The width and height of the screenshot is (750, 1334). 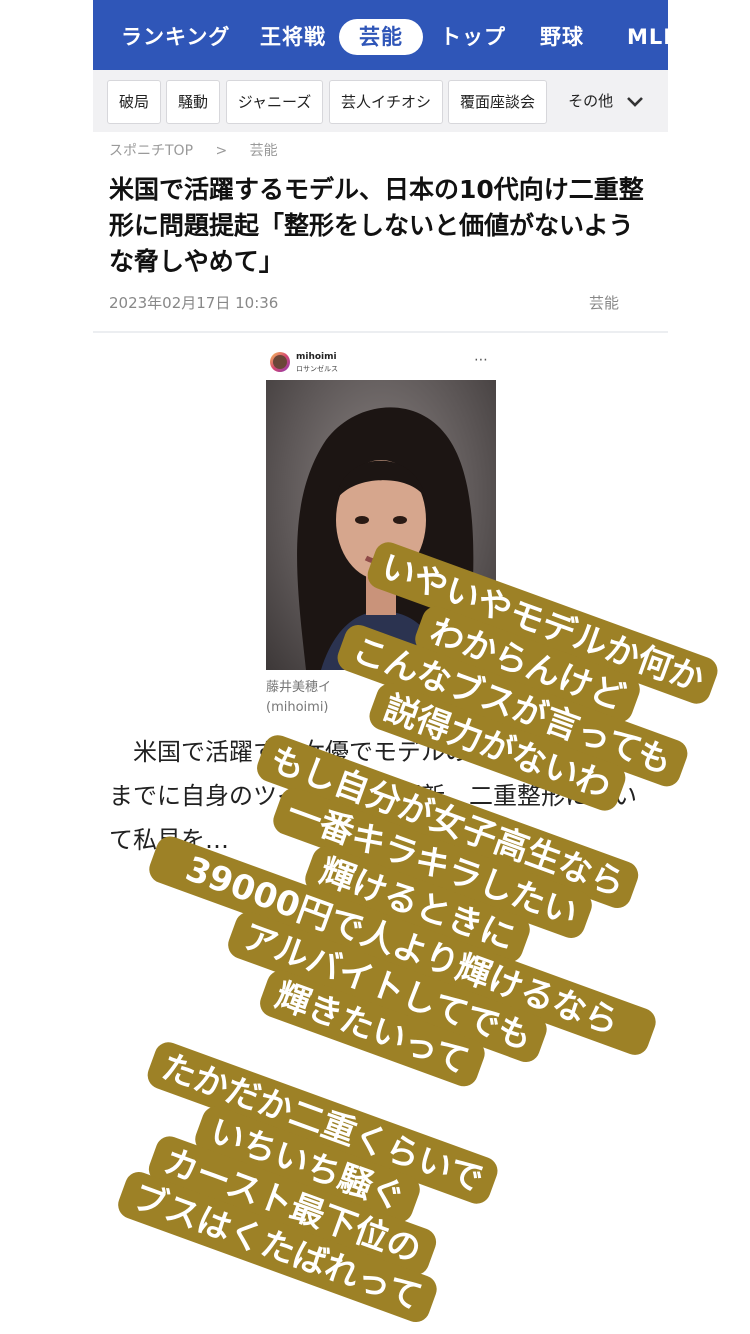 What do you see at coordinates (308, 1182) in the screenshot?
I see `comment-block-3: たかだか二重くらいでいちいち騒ぐカースト最下位のブスはくたばれって` at bounding box center [308, 1182].